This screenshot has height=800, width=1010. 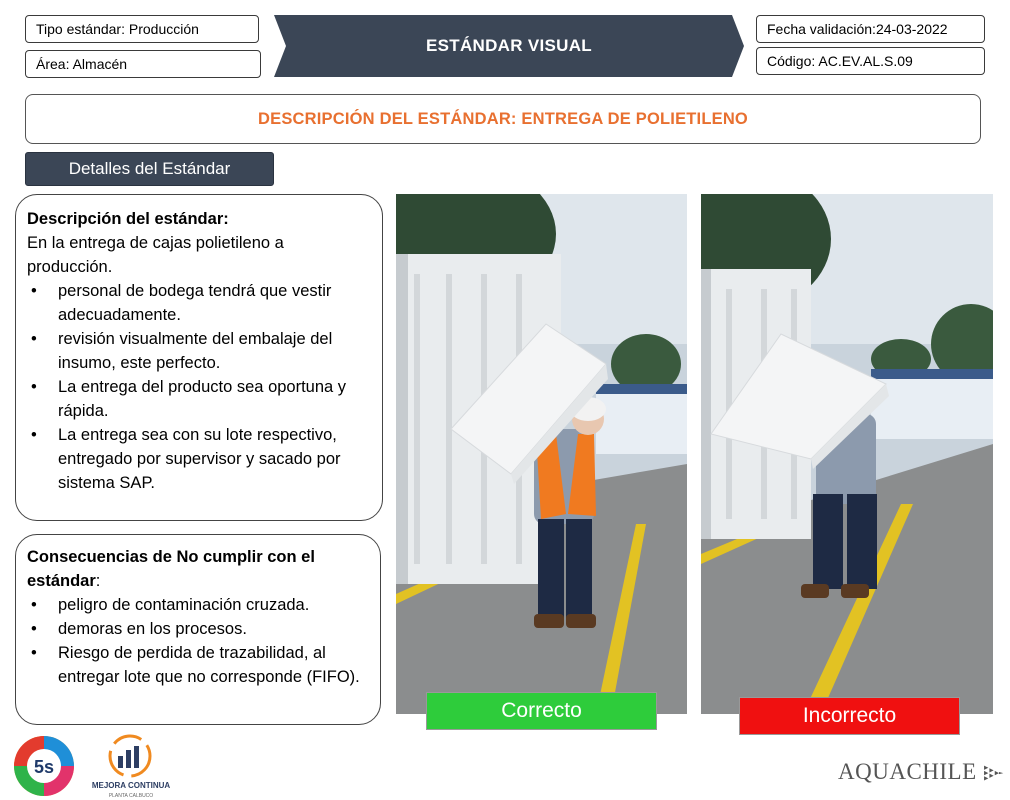 What do you see at coordinates (149, 169) in the screenshot?
I see `detalles-estandar-tab: Detalles del Estándar` at bounding box center [149, 169].